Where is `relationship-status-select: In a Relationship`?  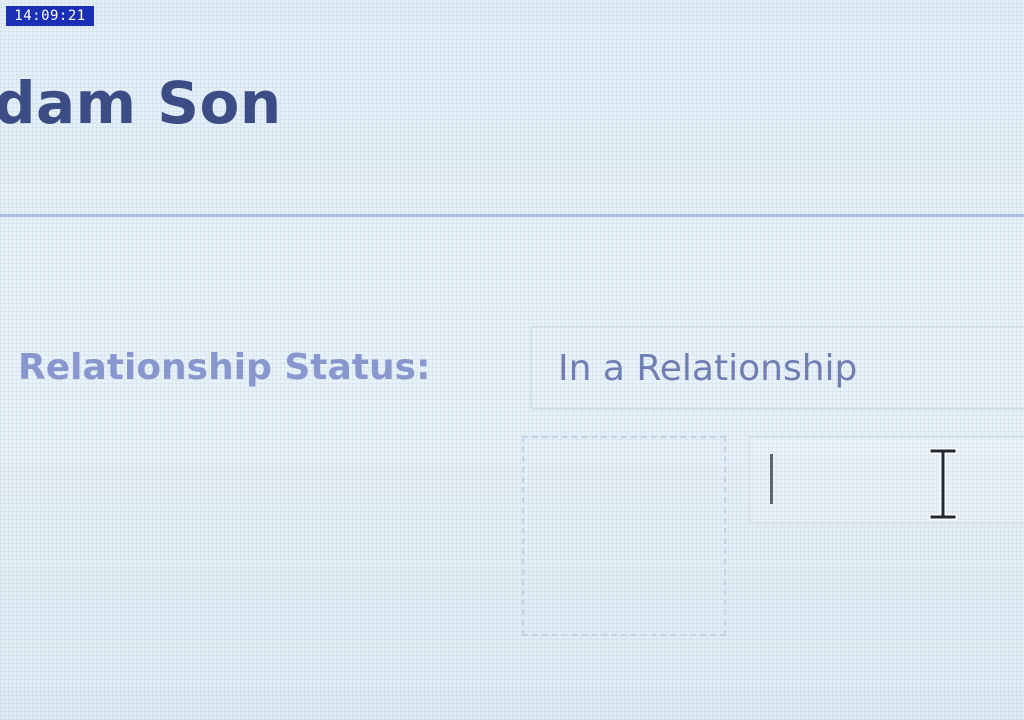 relationship-status-select: In a Relationship is located at coordinates (777, 368).